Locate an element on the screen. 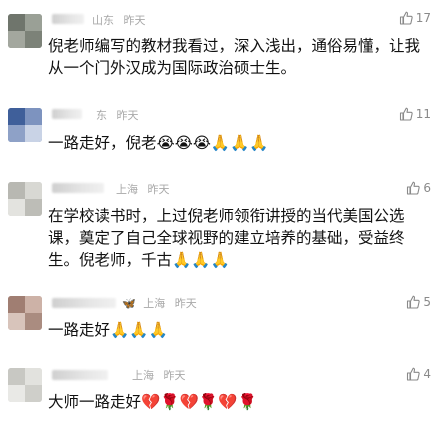  like-button: 11 is located at coordinates (415, 114).